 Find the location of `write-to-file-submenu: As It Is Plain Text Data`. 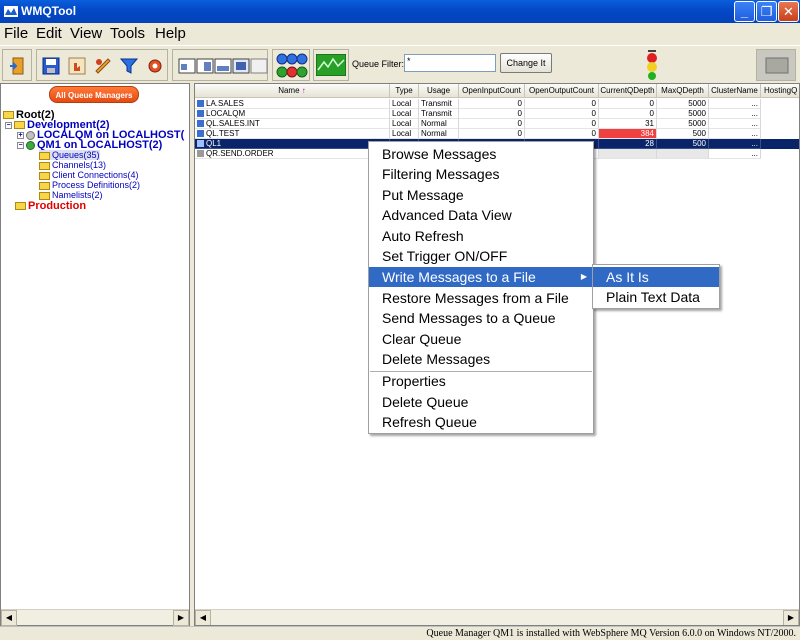

write-to-file-submenu: As It Is Plain Text Data is located at coordinates (656, 286).